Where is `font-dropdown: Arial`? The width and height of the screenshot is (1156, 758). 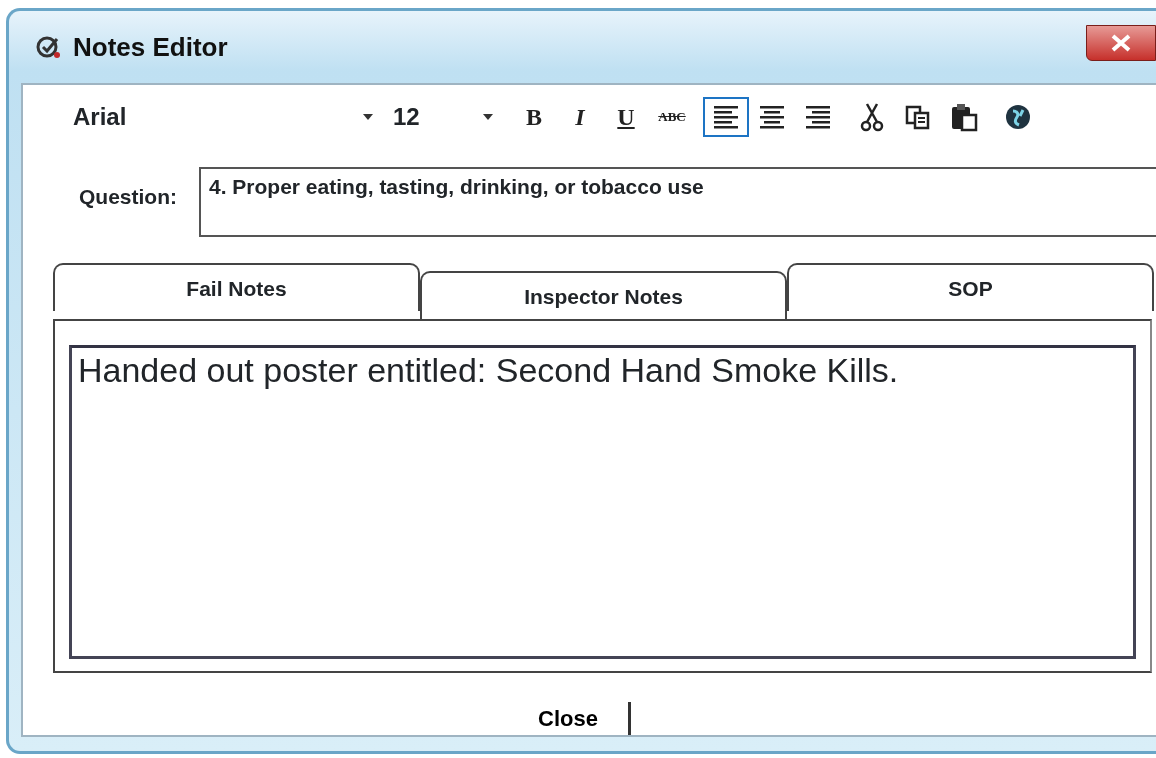 font-dropdown: Arial is located at coordinates (223, 117).